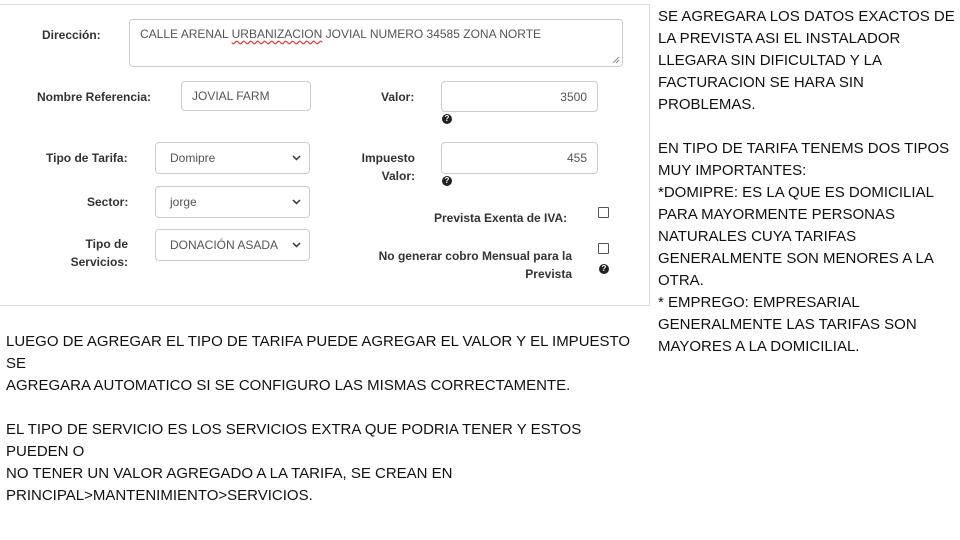 The image size is (960, 540). I want to click on note-line: FACTURACION SE HARA SIN, so click(761, 82).